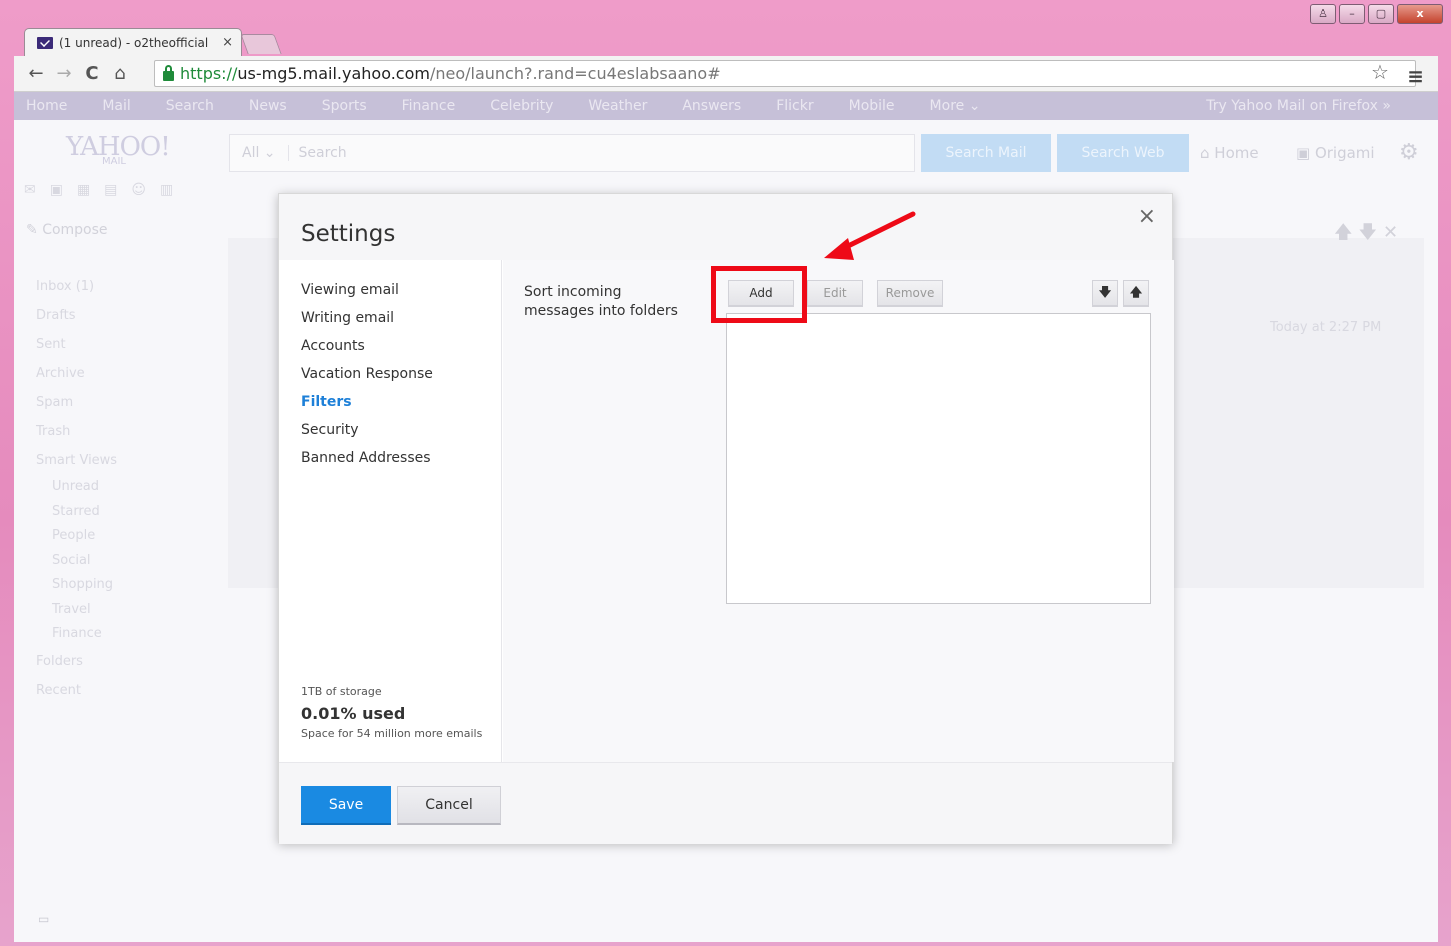 This screenshot has height=946, width=1451. Describe the element at coordinates (872, 106) in the screenshot. I see `nav-item-mobile: Mobile` at that location.